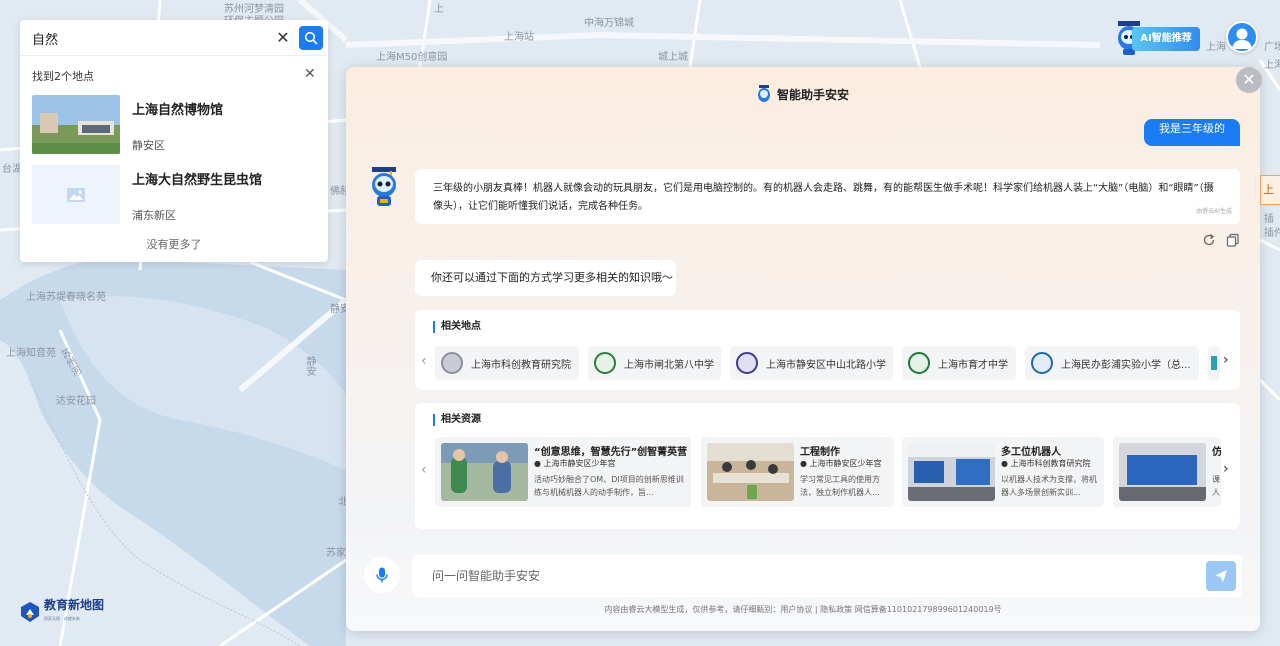  I want to click on chat-header: 智能助手安安, so click(803, 94).